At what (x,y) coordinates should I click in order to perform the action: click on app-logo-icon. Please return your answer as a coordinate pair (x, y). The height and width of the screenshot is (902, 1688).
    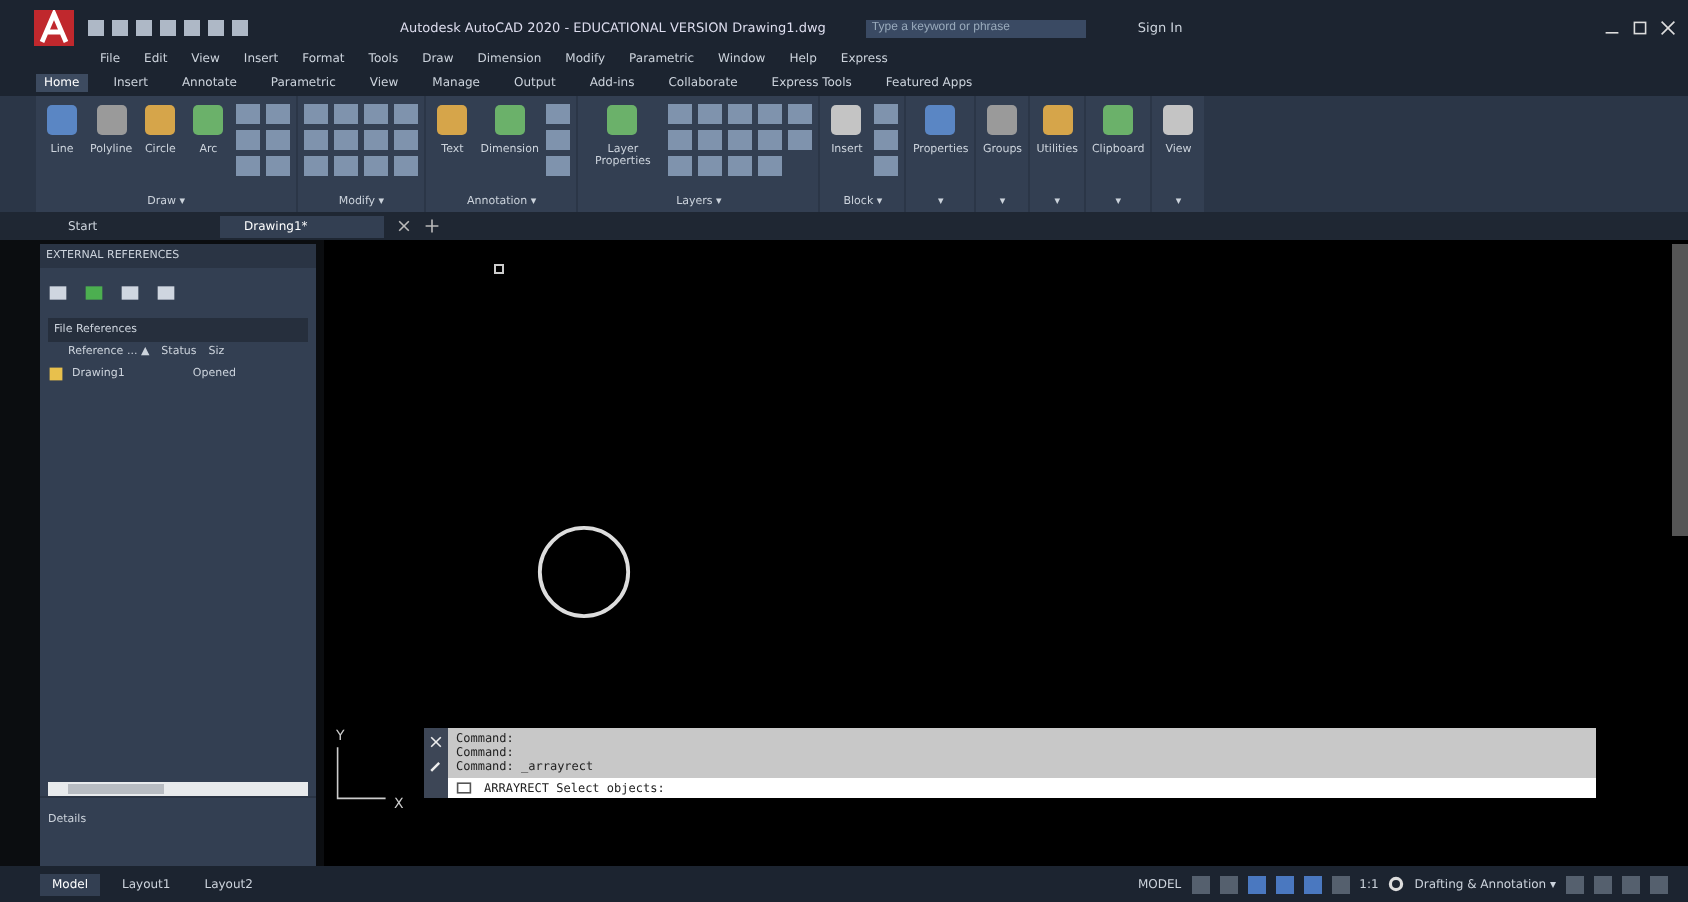
    Looking at the image, I should click on (54, 28).